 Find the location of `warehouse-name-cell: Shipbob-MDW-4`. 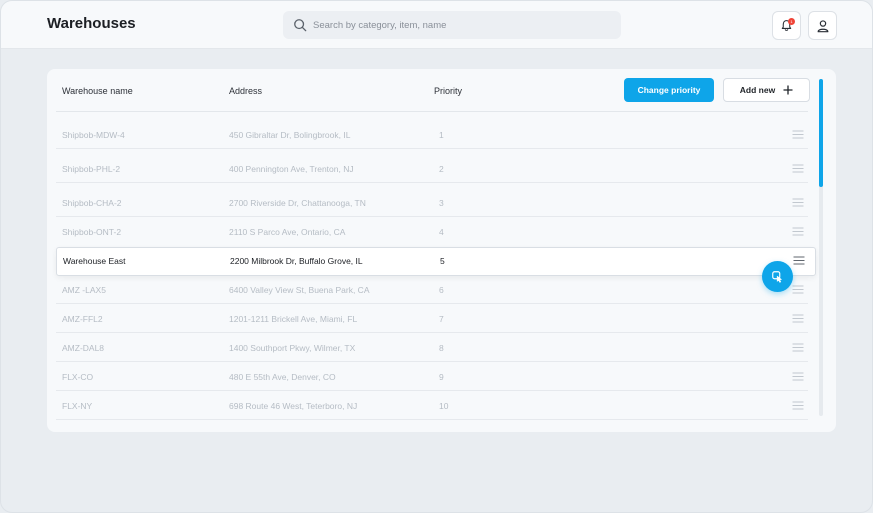

warehouse-name-cell: Shipbob-MDW-4 is located at coordinates (93, 135).